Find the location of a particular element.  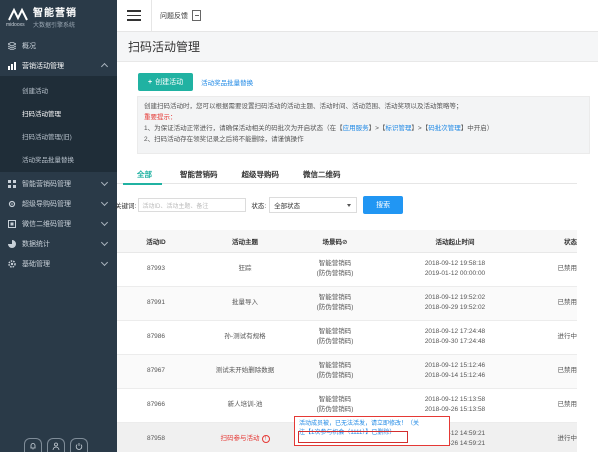

brand-logo: 智能营销 大数据引擎系统 midooxs is located at coordinates (58, 16).